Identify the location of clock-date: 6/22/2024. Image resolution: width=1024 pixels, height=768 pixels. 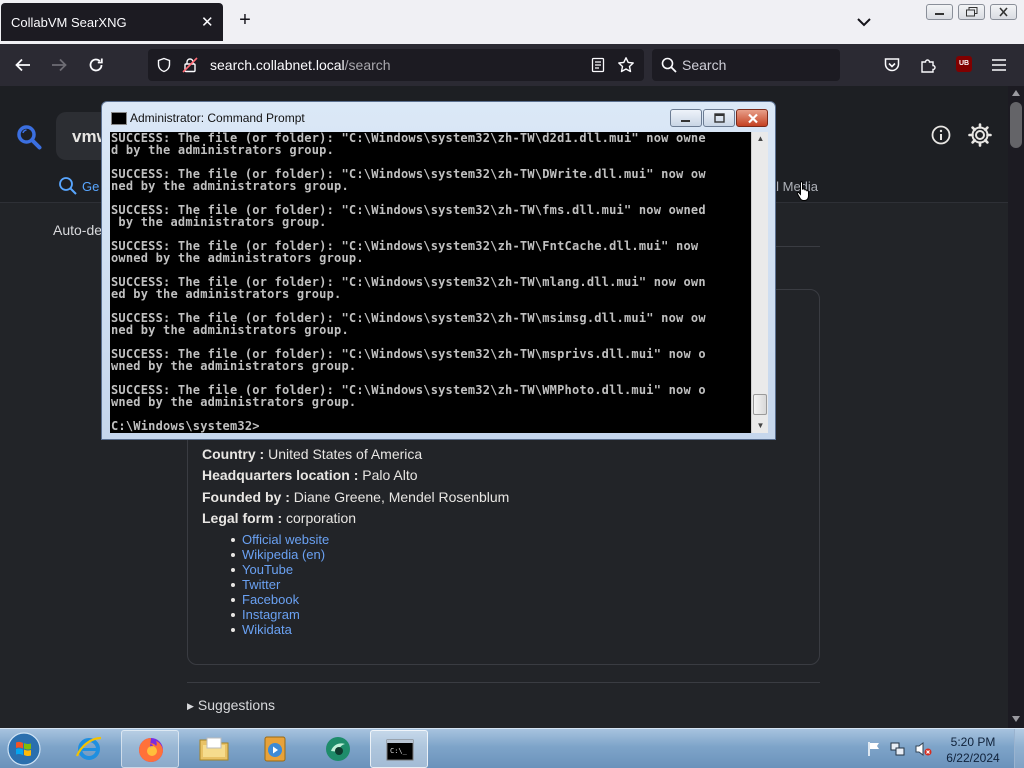
(973, 758).